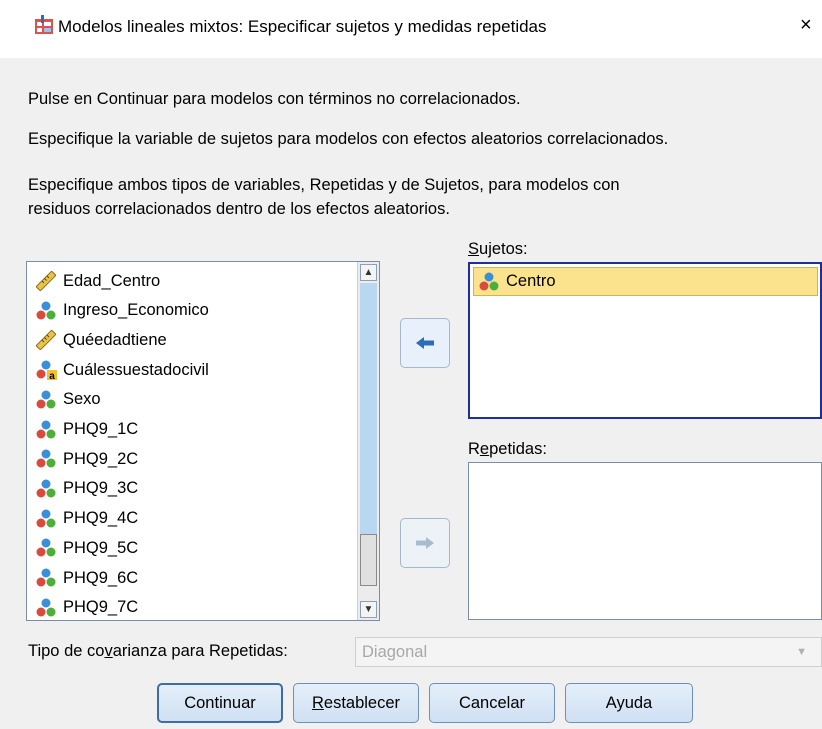 This screenshot has height=729, width=822. What do you see at coordinates (368, 609) in the screenshot?
I see `scroll-down-button: ▼` at bounding box center [368, 609].